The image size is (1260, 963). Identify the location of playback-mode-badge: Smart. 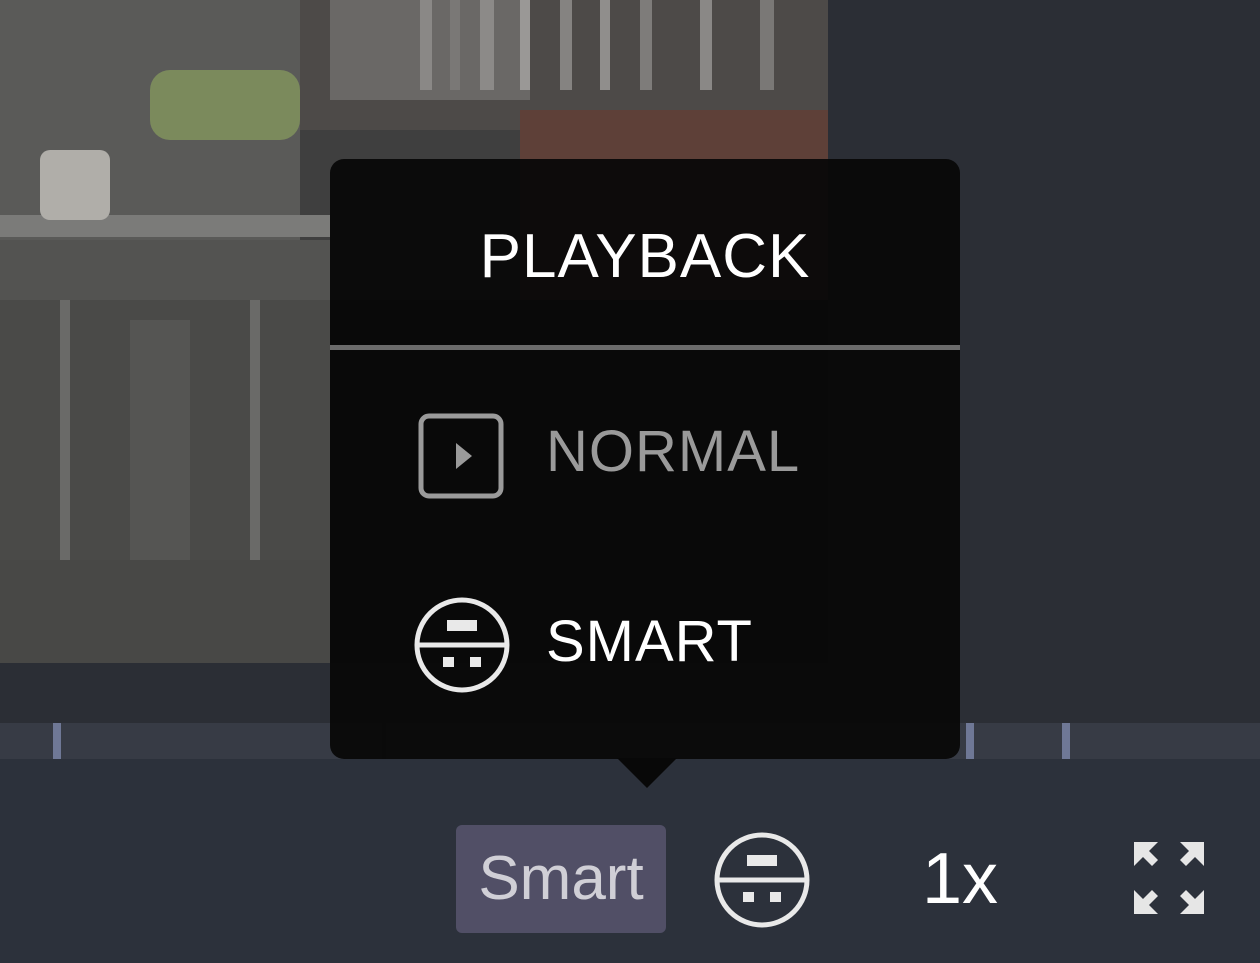
(561, 879).